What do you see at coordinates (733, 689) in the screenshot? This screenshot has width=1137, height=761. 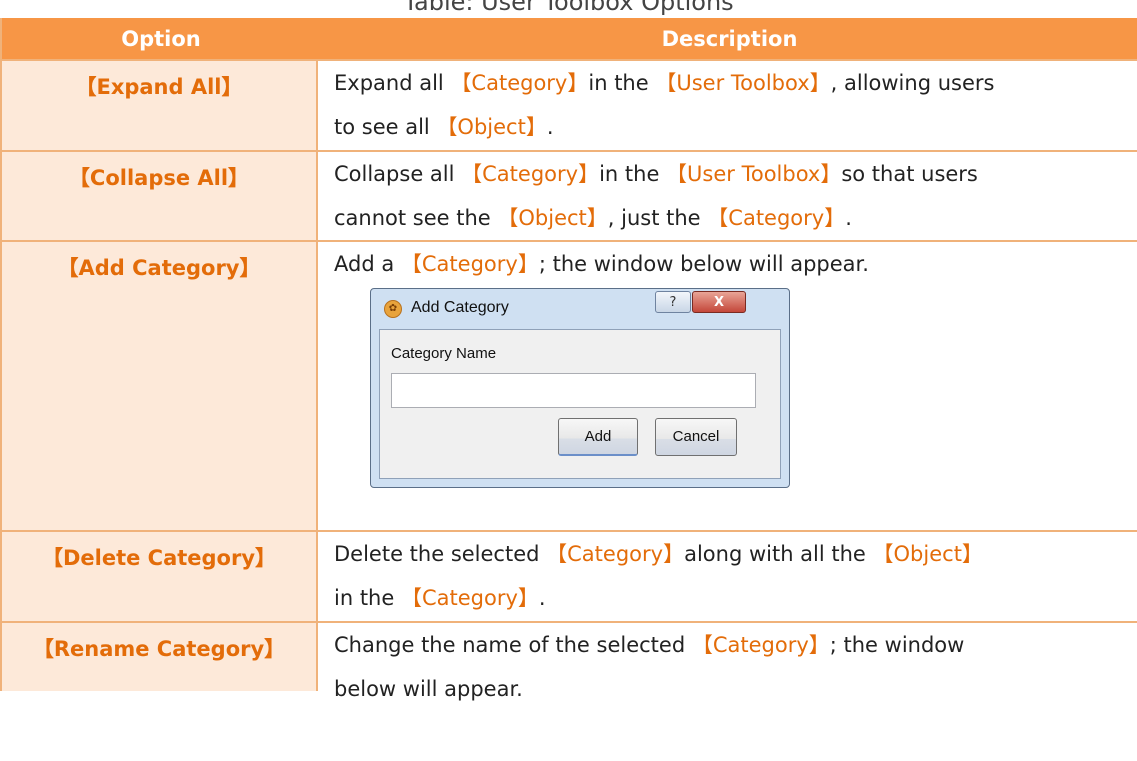 I see `description-line: below will appear.` at bounding box center [733, 689].